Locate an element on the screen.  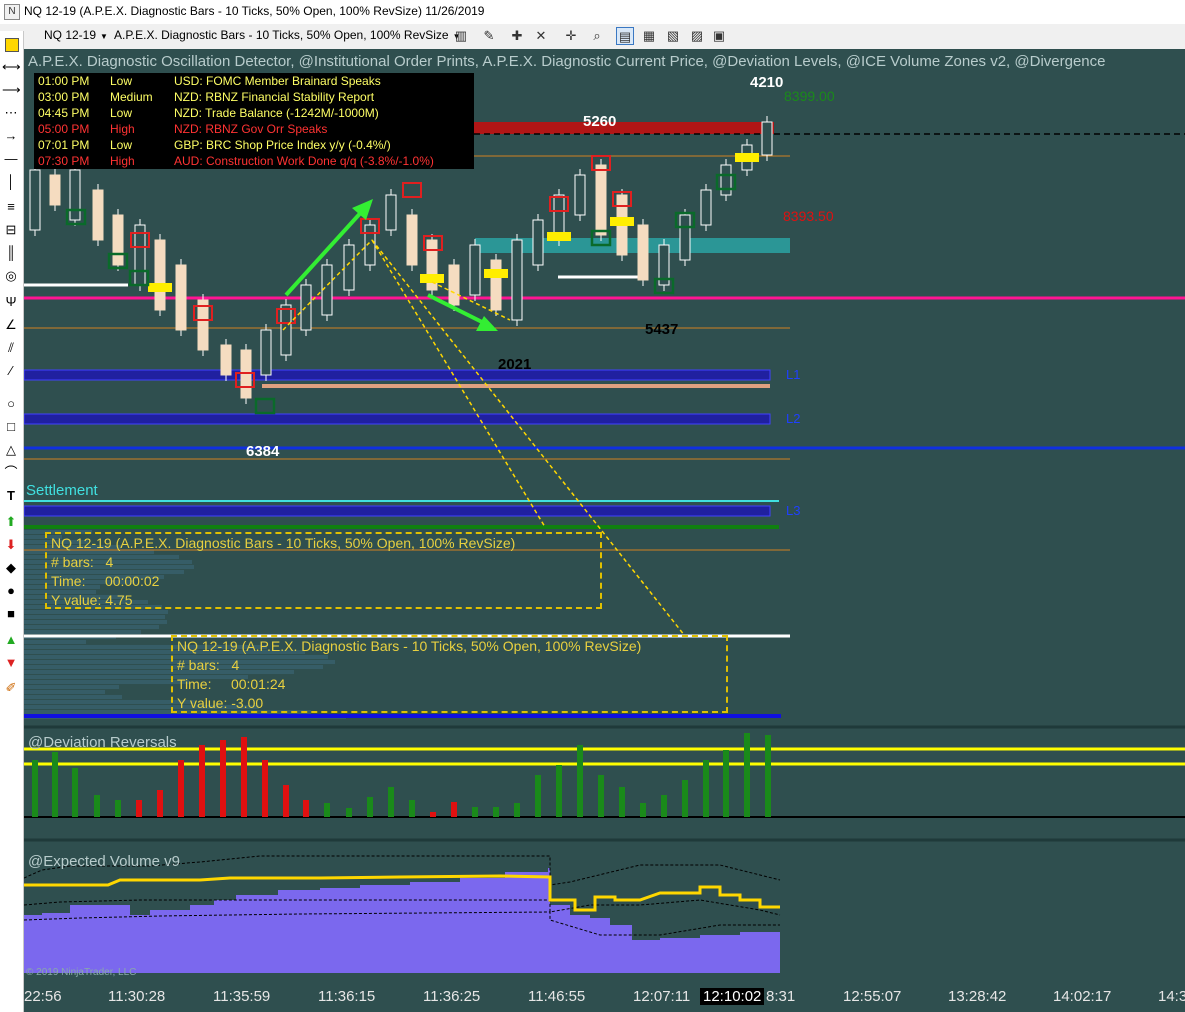
add-indicator-icon: ✚ is located at coordinates (517, 36).